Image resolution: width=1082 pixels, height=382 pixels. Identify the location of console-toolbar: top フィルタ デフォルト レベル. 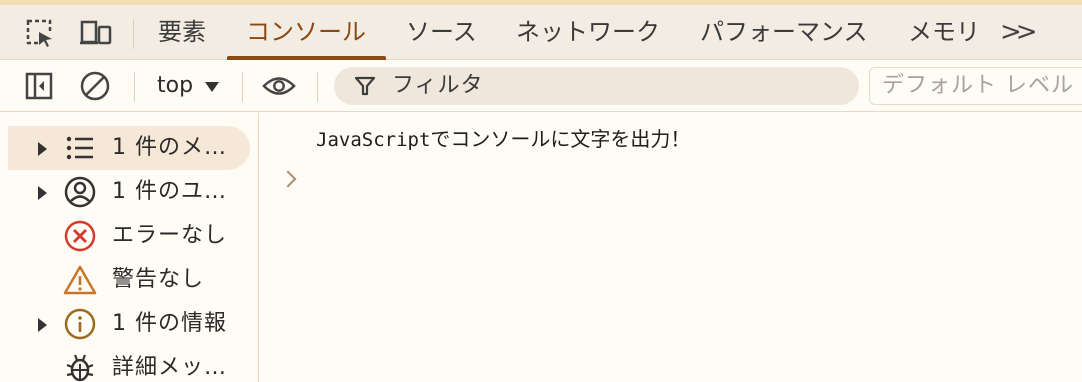
(541, 86).